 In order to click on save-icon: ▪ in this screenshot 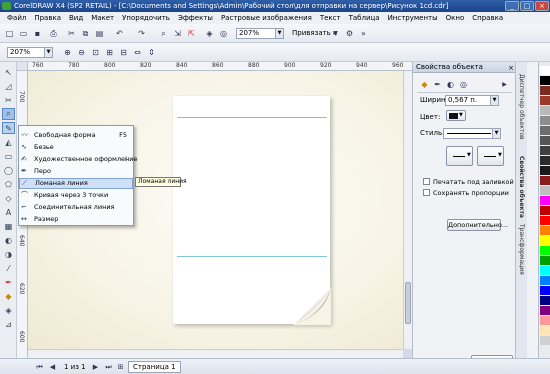, I will do `click(37, 33)`.